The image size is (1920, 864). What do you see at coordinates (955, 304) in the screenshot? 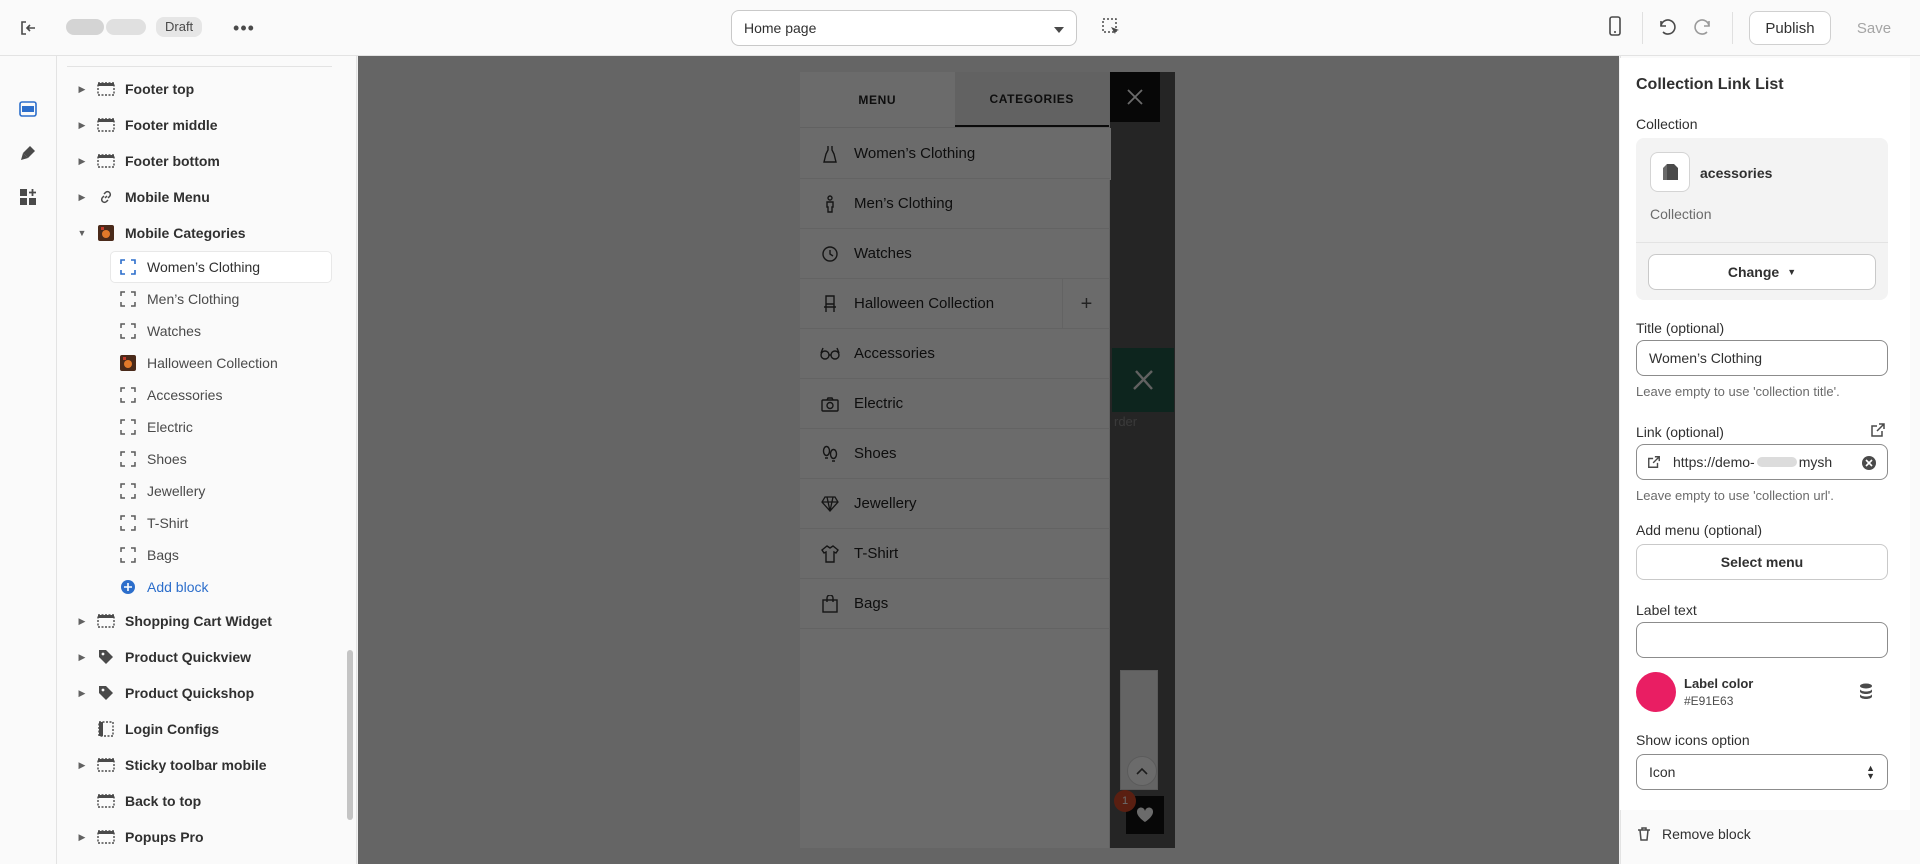
I see `category-halloween-collection: Halloween Collection +` at bounding box center [955, 304].